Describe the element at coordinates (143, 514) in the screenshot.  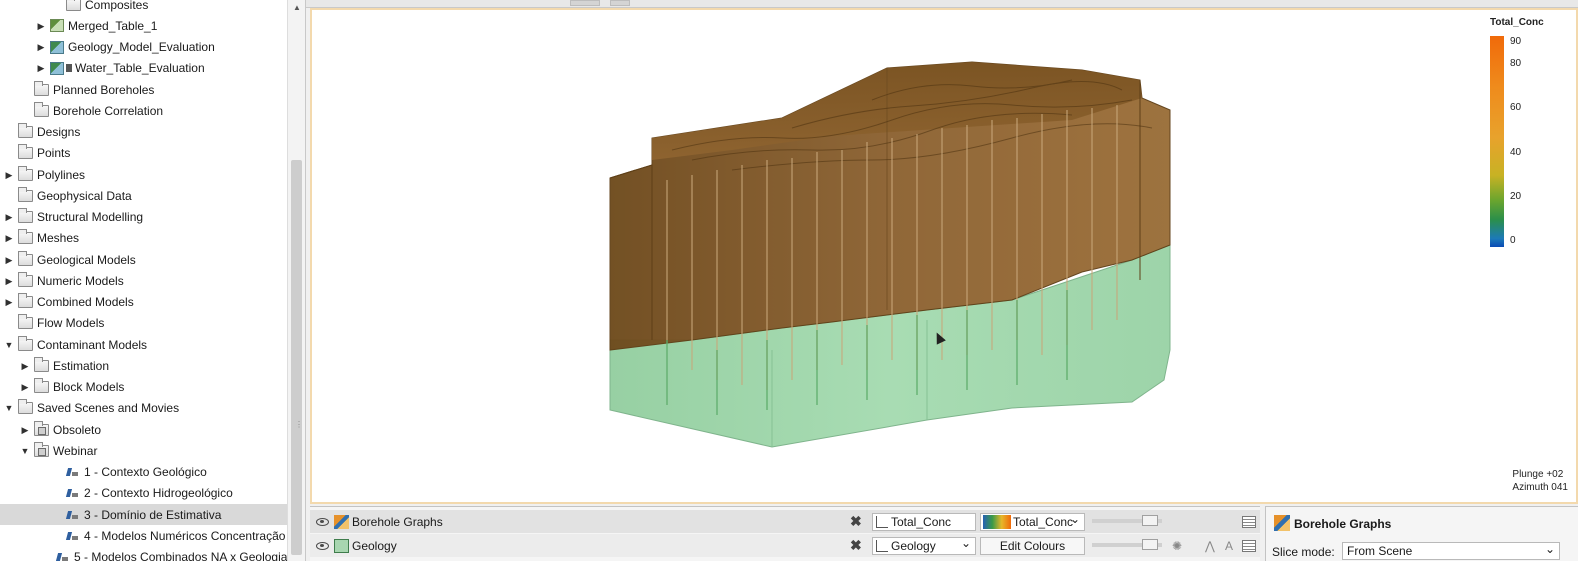
I see `tree-item: 3 - Domínio de Estimativa` at that location.